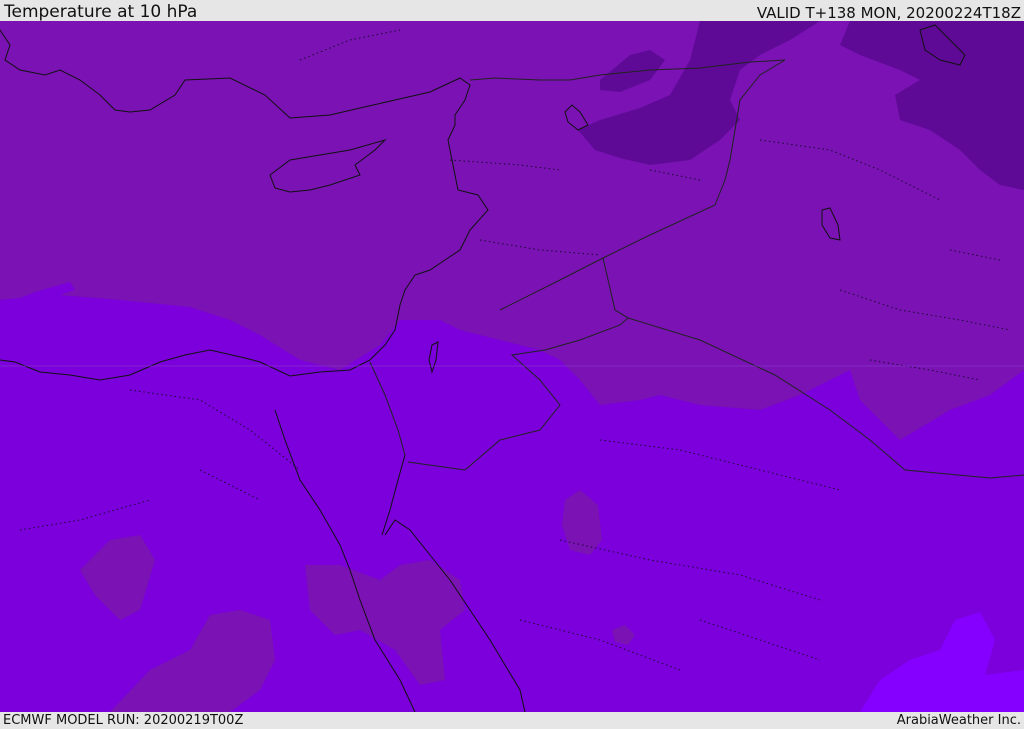 The height and width of the screenshot is (729, 1024). What do you see at coordinates (123, 720) in the screenshot?
I see `model-run: ECMWF MODEL RUN: 20200219T00Z` at bounding box center [123, 720].